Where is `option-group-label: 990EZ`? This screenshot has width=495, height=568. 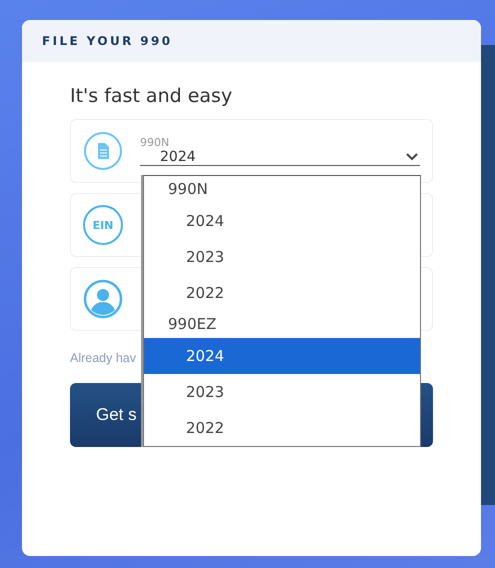 option-group-label: 990EZ is located at coordinates (192, 324).